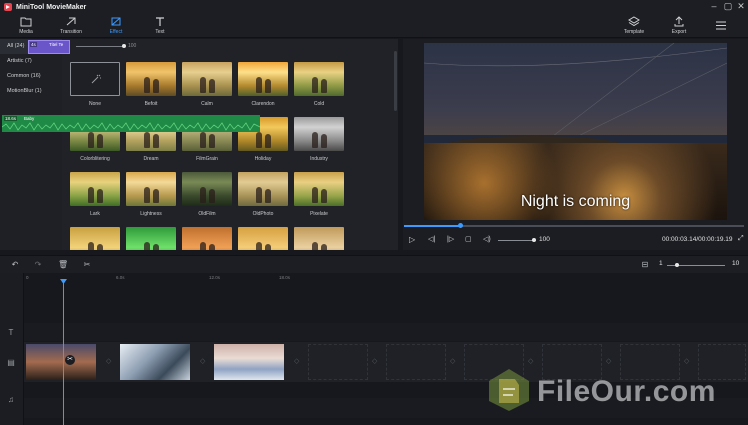 Image resolution: width=748 pixels, height=425 pixels. I want to click on volume-knob, so click(534, 240).